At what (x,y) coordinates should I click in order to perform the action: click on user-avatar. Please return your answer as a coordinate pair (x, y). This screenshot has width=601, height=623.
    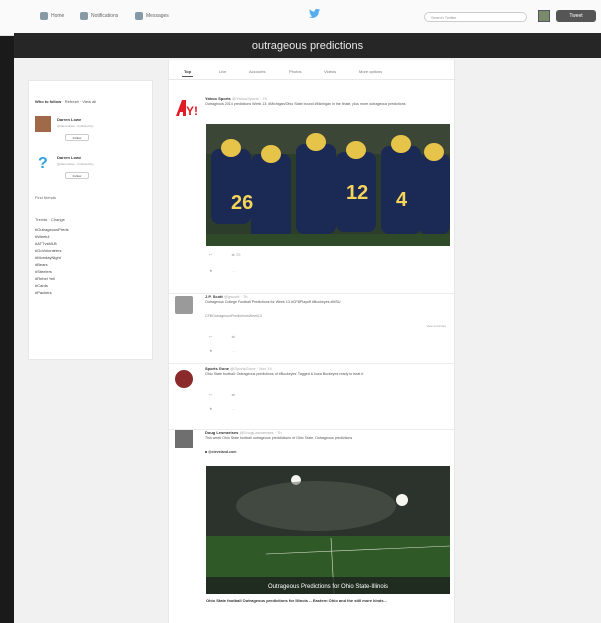
    Looking at the image, I should click on (544, 16).